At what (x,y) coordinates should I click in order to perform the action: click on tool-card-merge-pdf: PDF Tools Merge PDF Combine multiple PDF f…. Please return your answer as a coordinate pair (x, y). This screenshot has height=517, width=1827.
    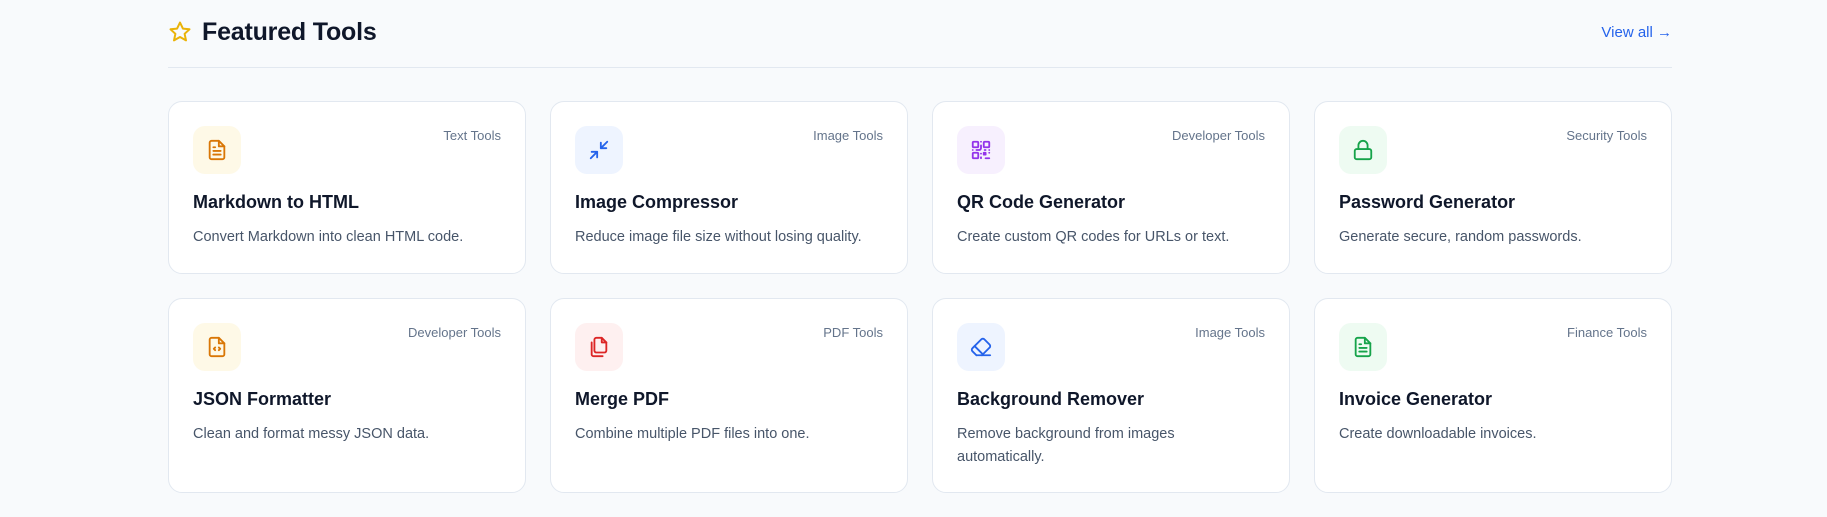
    Looking at the image, I should click on (729, 395).